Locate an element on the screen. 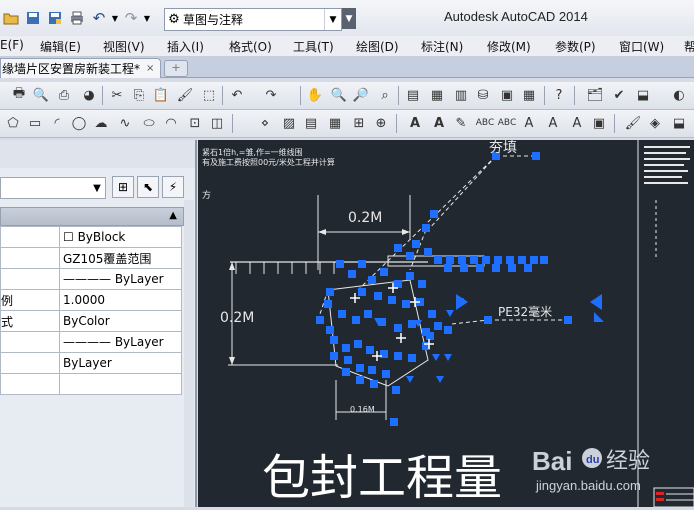 The width and height of the screenshot is (694, 510). property-value: ByColor is located at coordinates (120, 321).